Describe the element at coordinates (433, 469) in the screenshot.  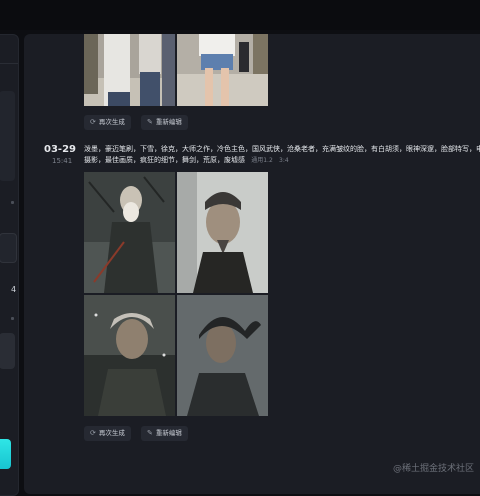
I see `watermark: @稀土掘金技术社区` at that location.